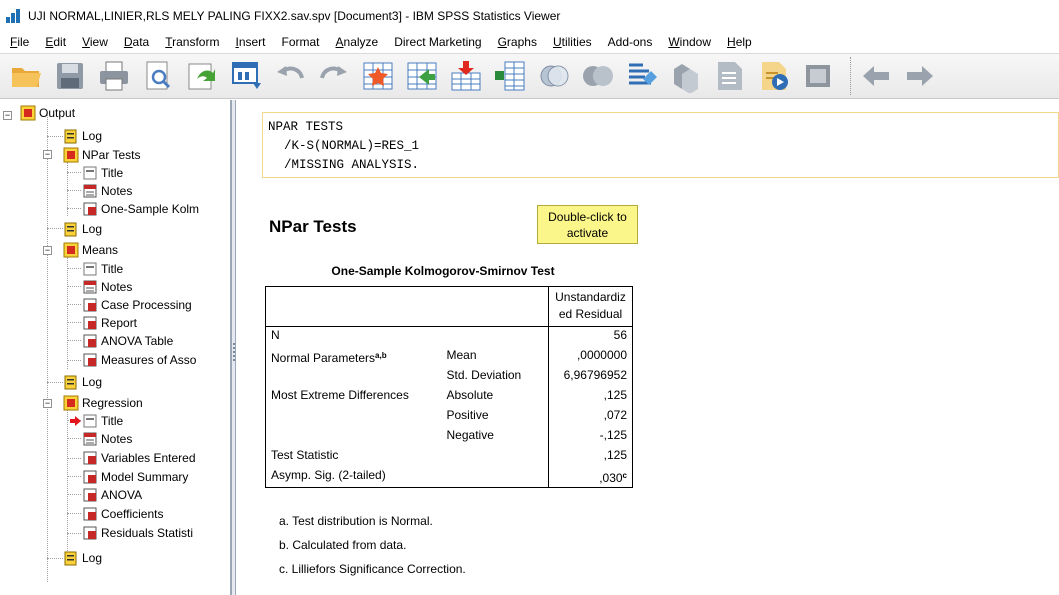  Describe the element at coordinates (233, 347) in the screenshot. I see `pane-splitter` at that location.